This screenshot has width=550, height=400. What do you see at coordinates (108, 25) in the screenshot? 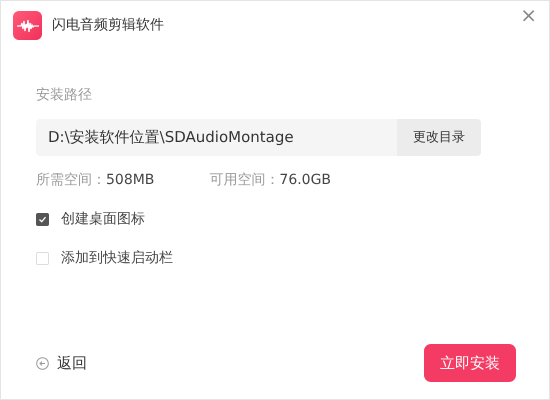
I see `window-title: 闪电音频剪辑软件` at bounding box center [108, 25].